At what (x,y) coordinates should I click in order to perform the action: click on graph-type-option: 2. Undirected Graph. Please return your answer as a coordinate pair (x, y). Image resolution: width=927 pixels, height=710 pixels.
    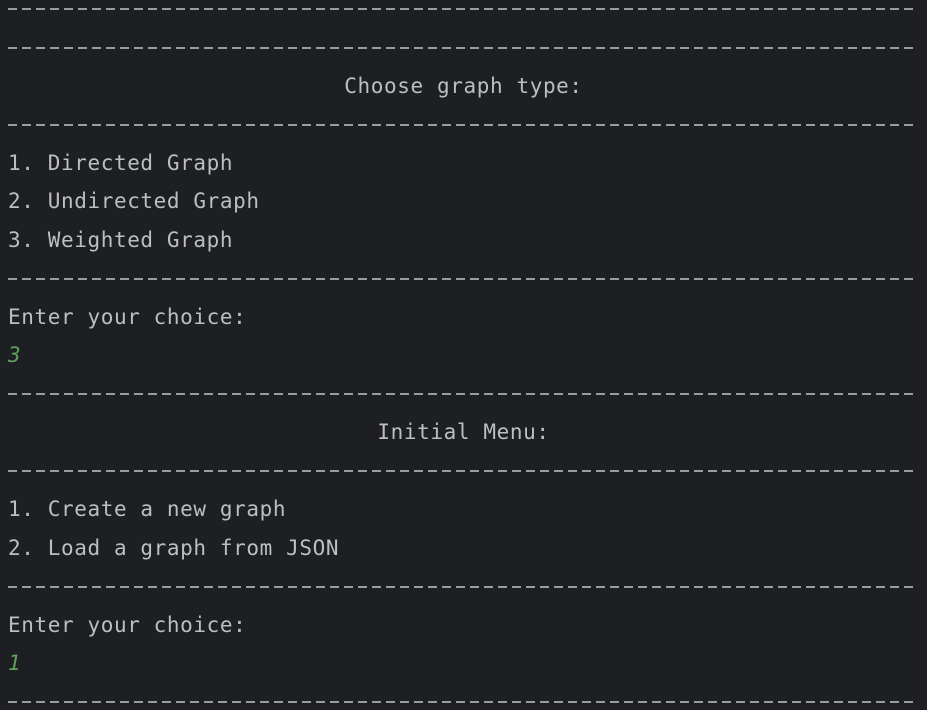
    Looking at the image, I should click on (134, 201).